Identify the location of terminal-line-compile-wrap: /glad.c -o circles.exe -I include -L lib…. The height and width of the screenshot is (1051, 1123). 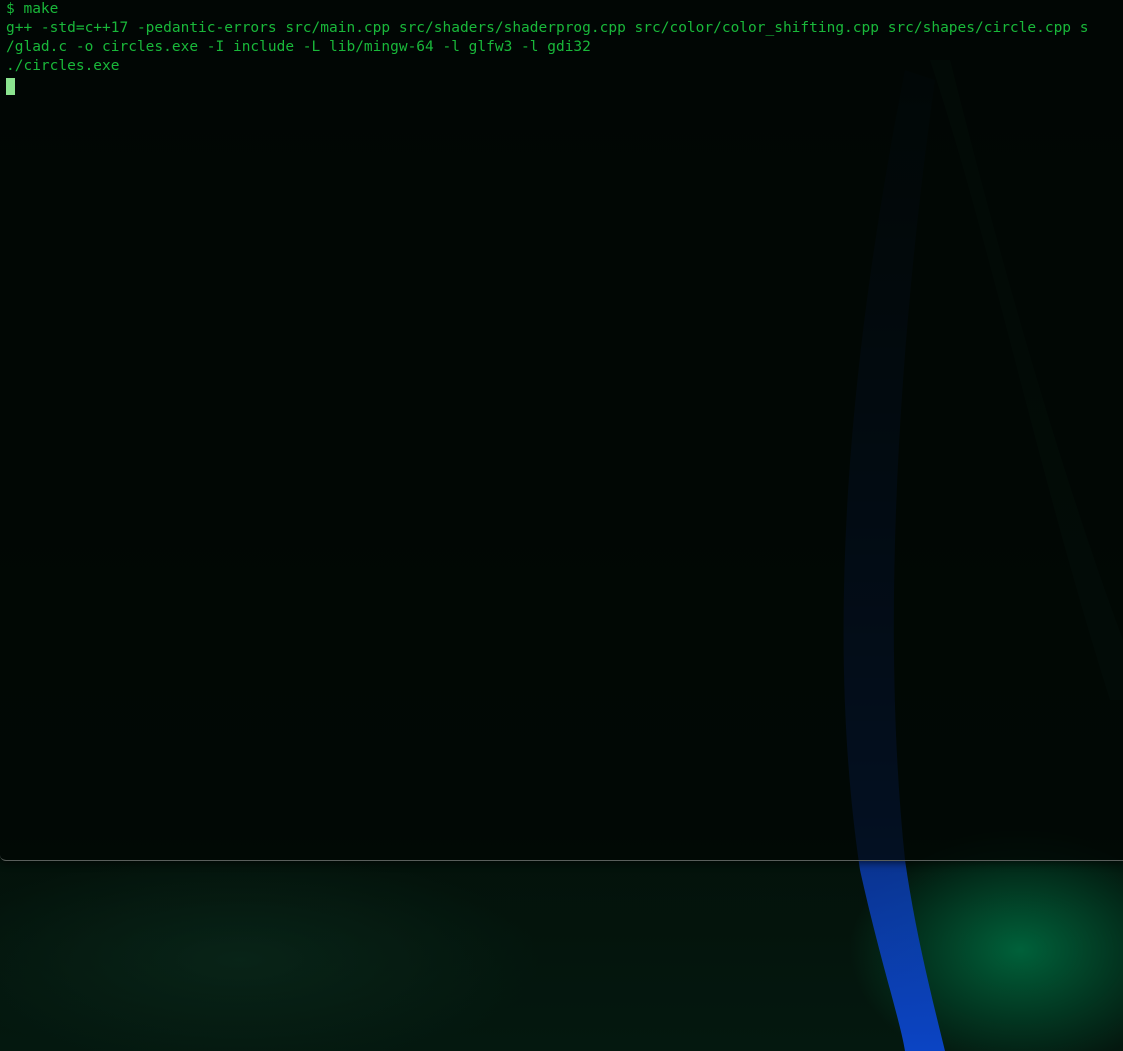
(298, 47).